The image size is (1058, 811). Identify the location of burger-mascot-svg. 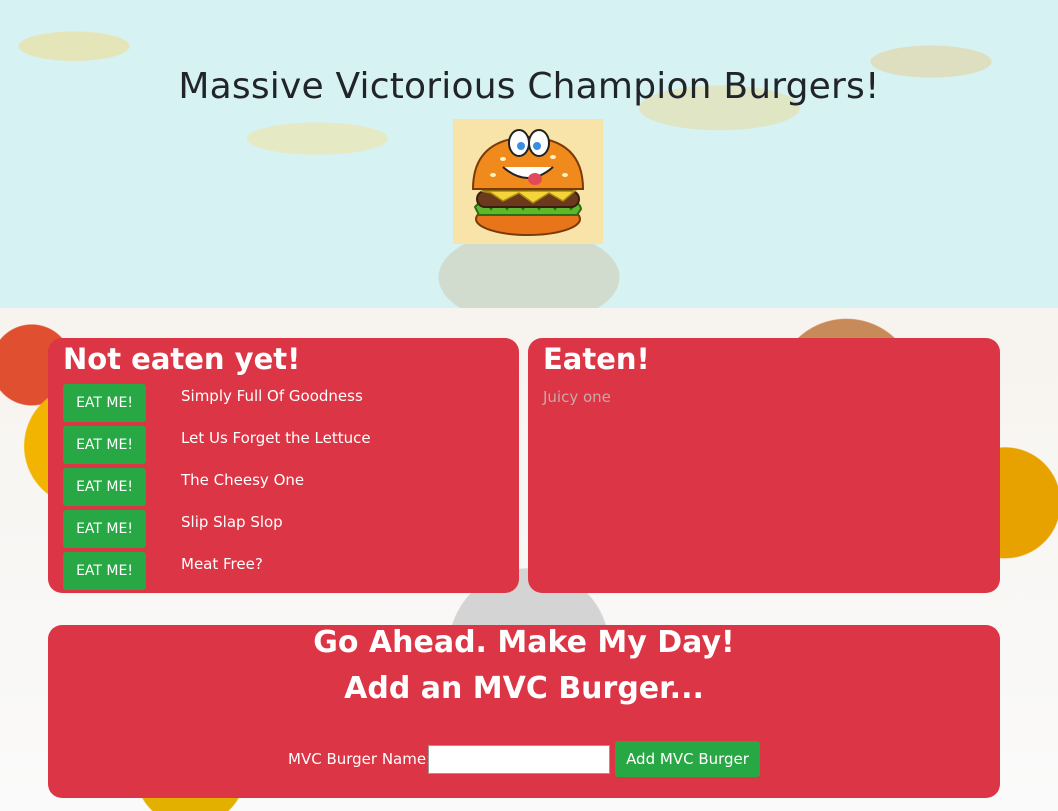
(528, 182).